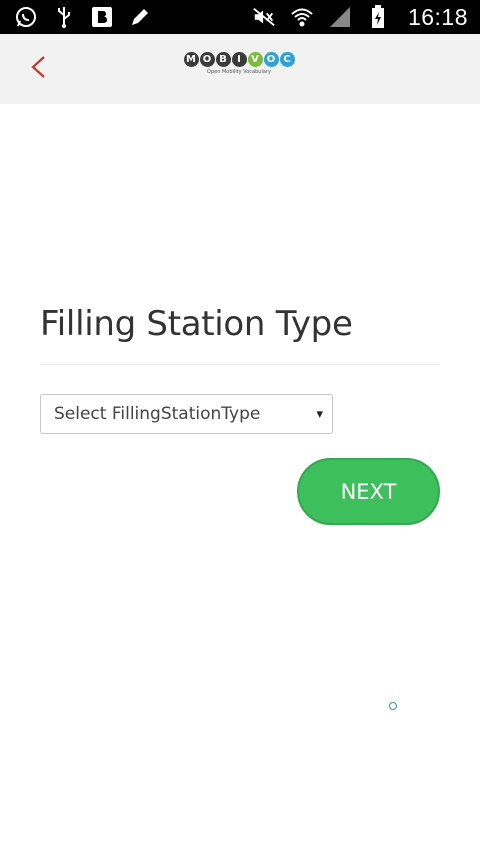 The width and height of the screenshot is (480, 854). Describe the element at coordinates (191, 59) in the screenshot. I see `logo-letter: M` at that location.